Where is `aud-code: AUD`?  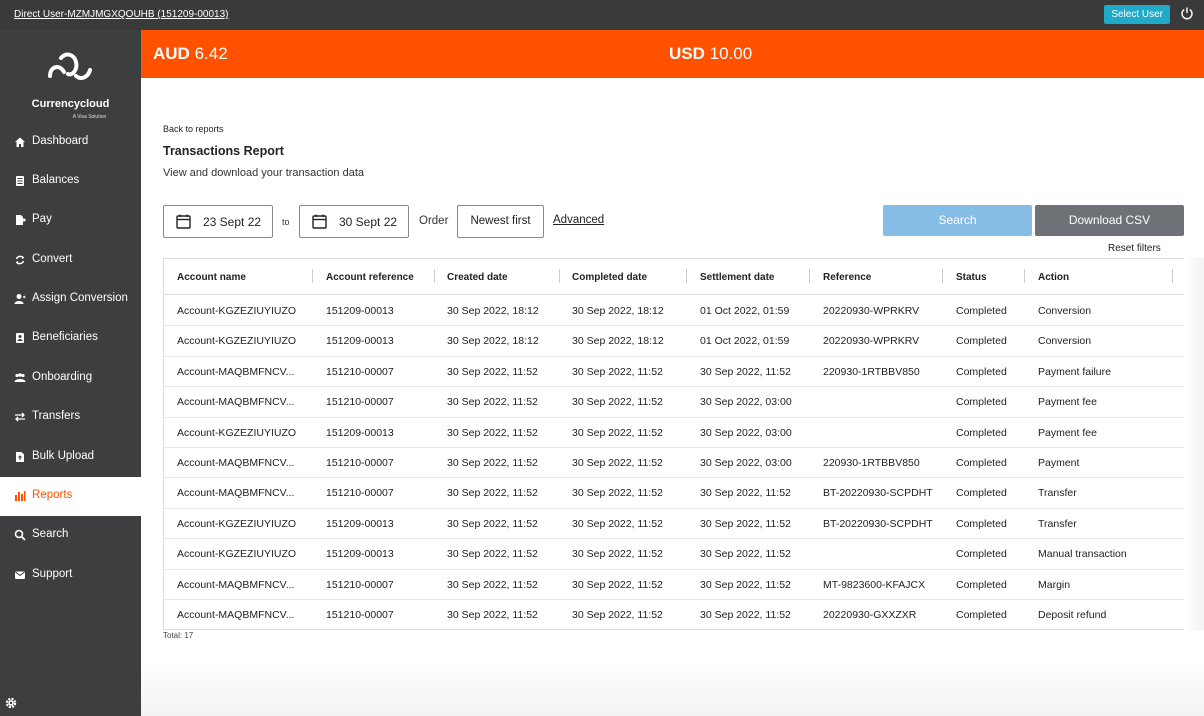 aud-code: AUD is located at coordinates (171, 53).